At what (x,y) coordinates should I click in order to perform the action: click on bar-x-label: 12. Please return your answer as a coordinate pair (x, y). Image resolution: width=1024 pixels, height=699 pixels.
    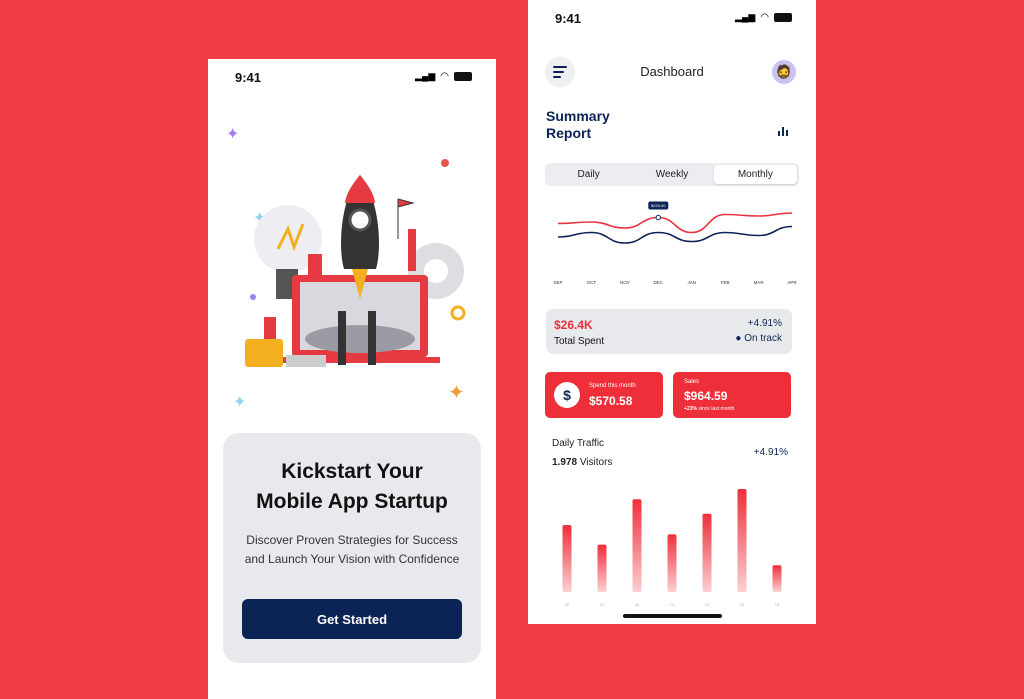
    Looking at the image, I should click on (672, 604).